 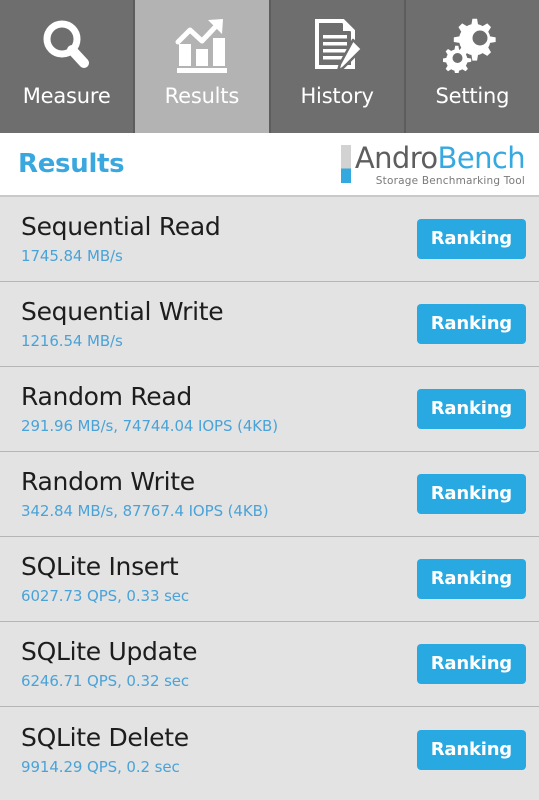 What do you see at coordinates (396, 157) in the screenshot?
I see `logo-primary-text: Andro` at bounding box center [396, 157].